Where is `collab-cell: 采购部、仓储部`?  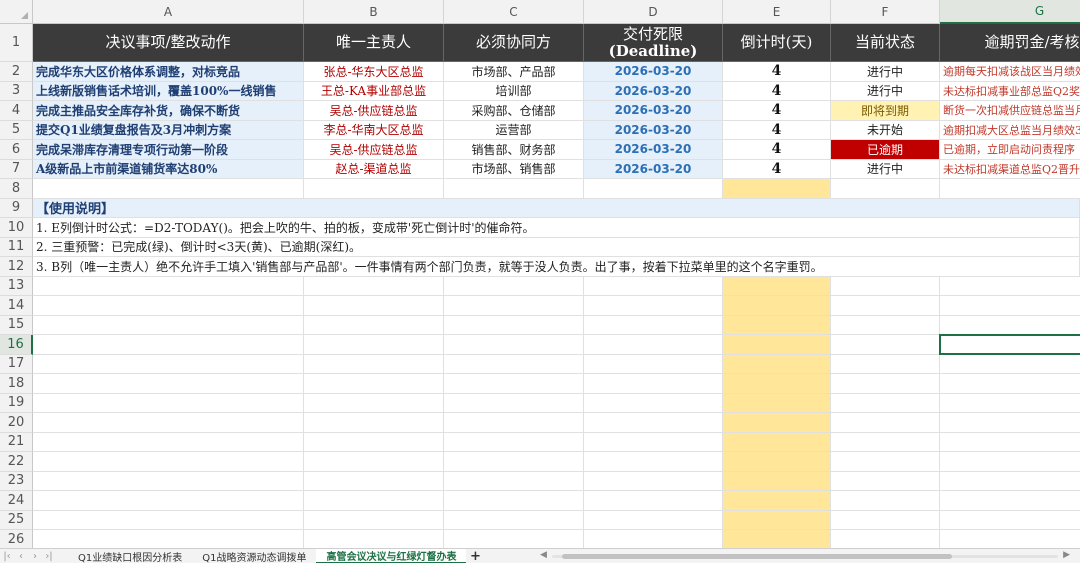 collab-cell: 采购部、仓储部 is located at coordinates (514, 111).